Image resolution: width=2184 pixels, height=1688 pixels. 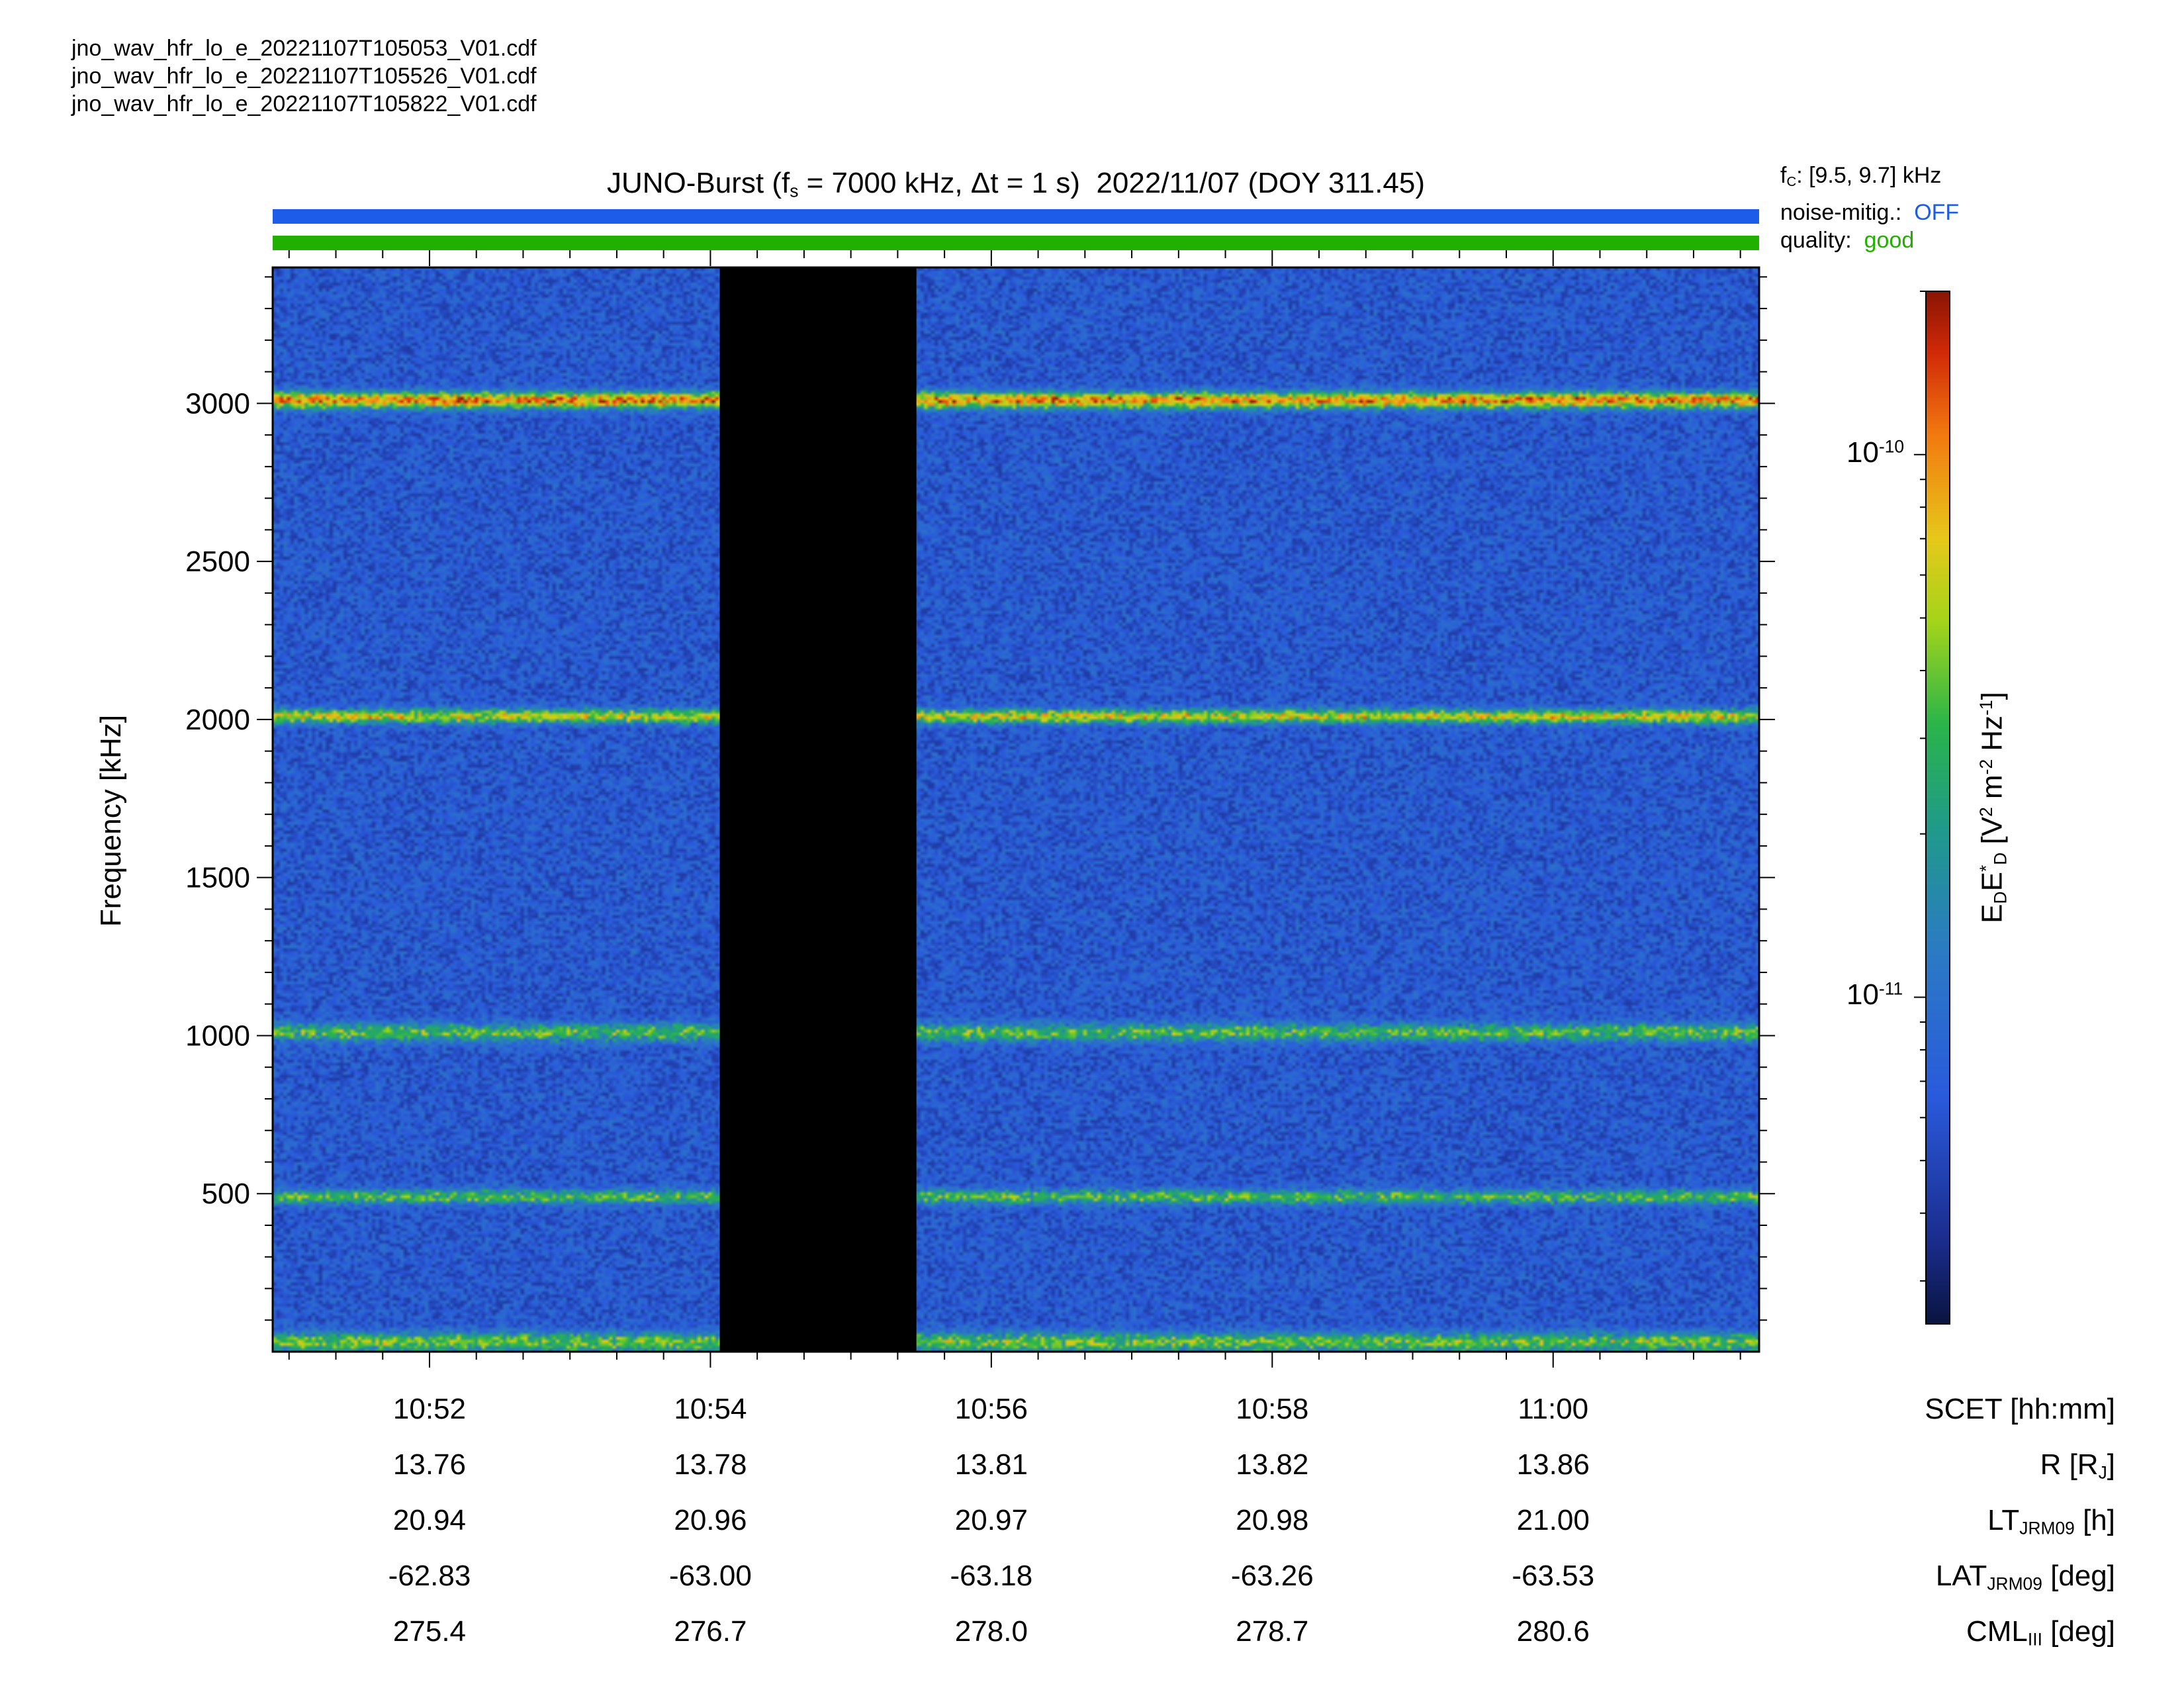 What do you see at coordinates (429, 1576) in the screenshot?
I see `ephemeris-value: -62.83` at bounding box center [429, 1576].